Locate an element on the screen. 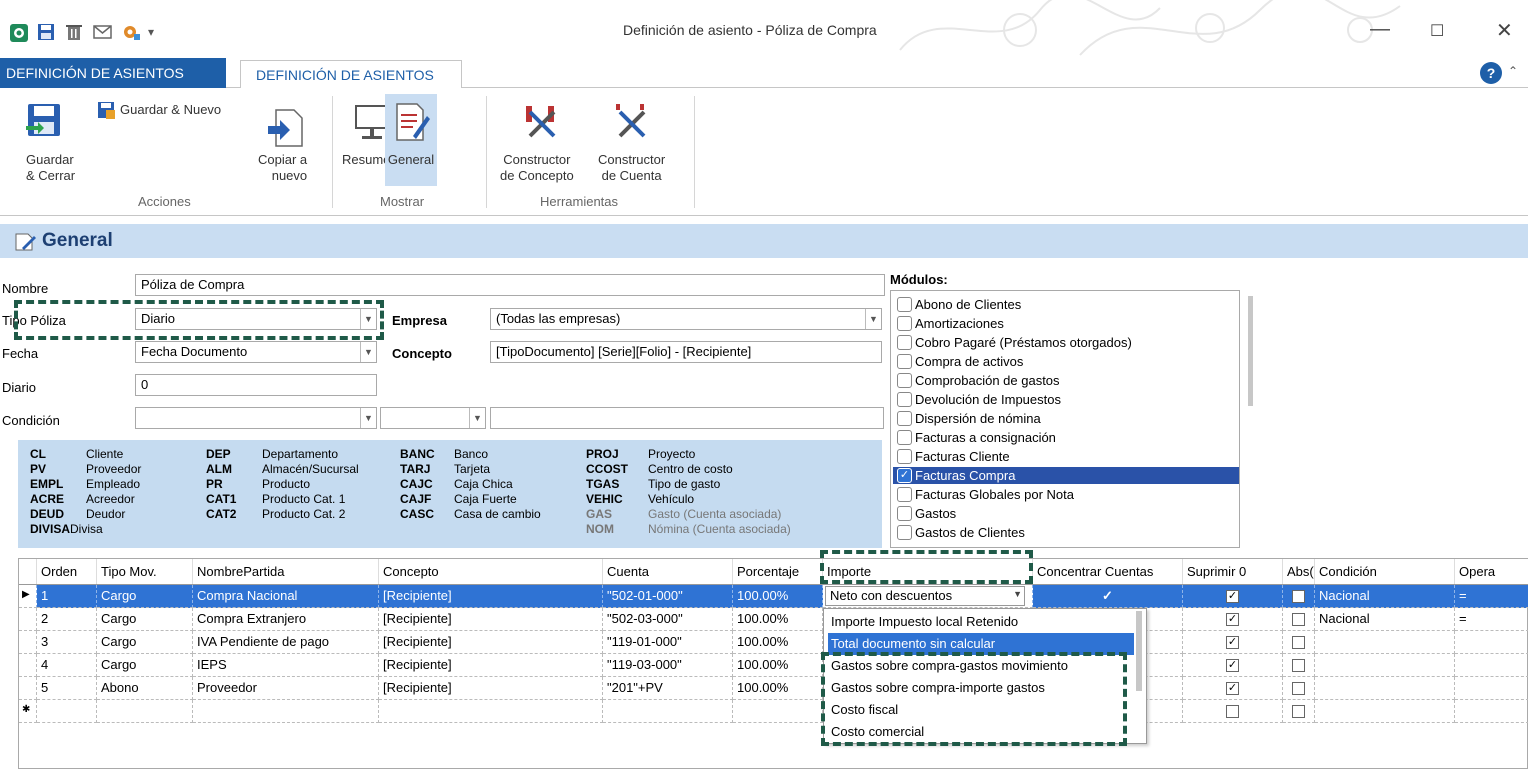 Image resolution: width=1528 pixels, height=769 pixels. grid-cell: IEPS is located at coordinates (286, 665).